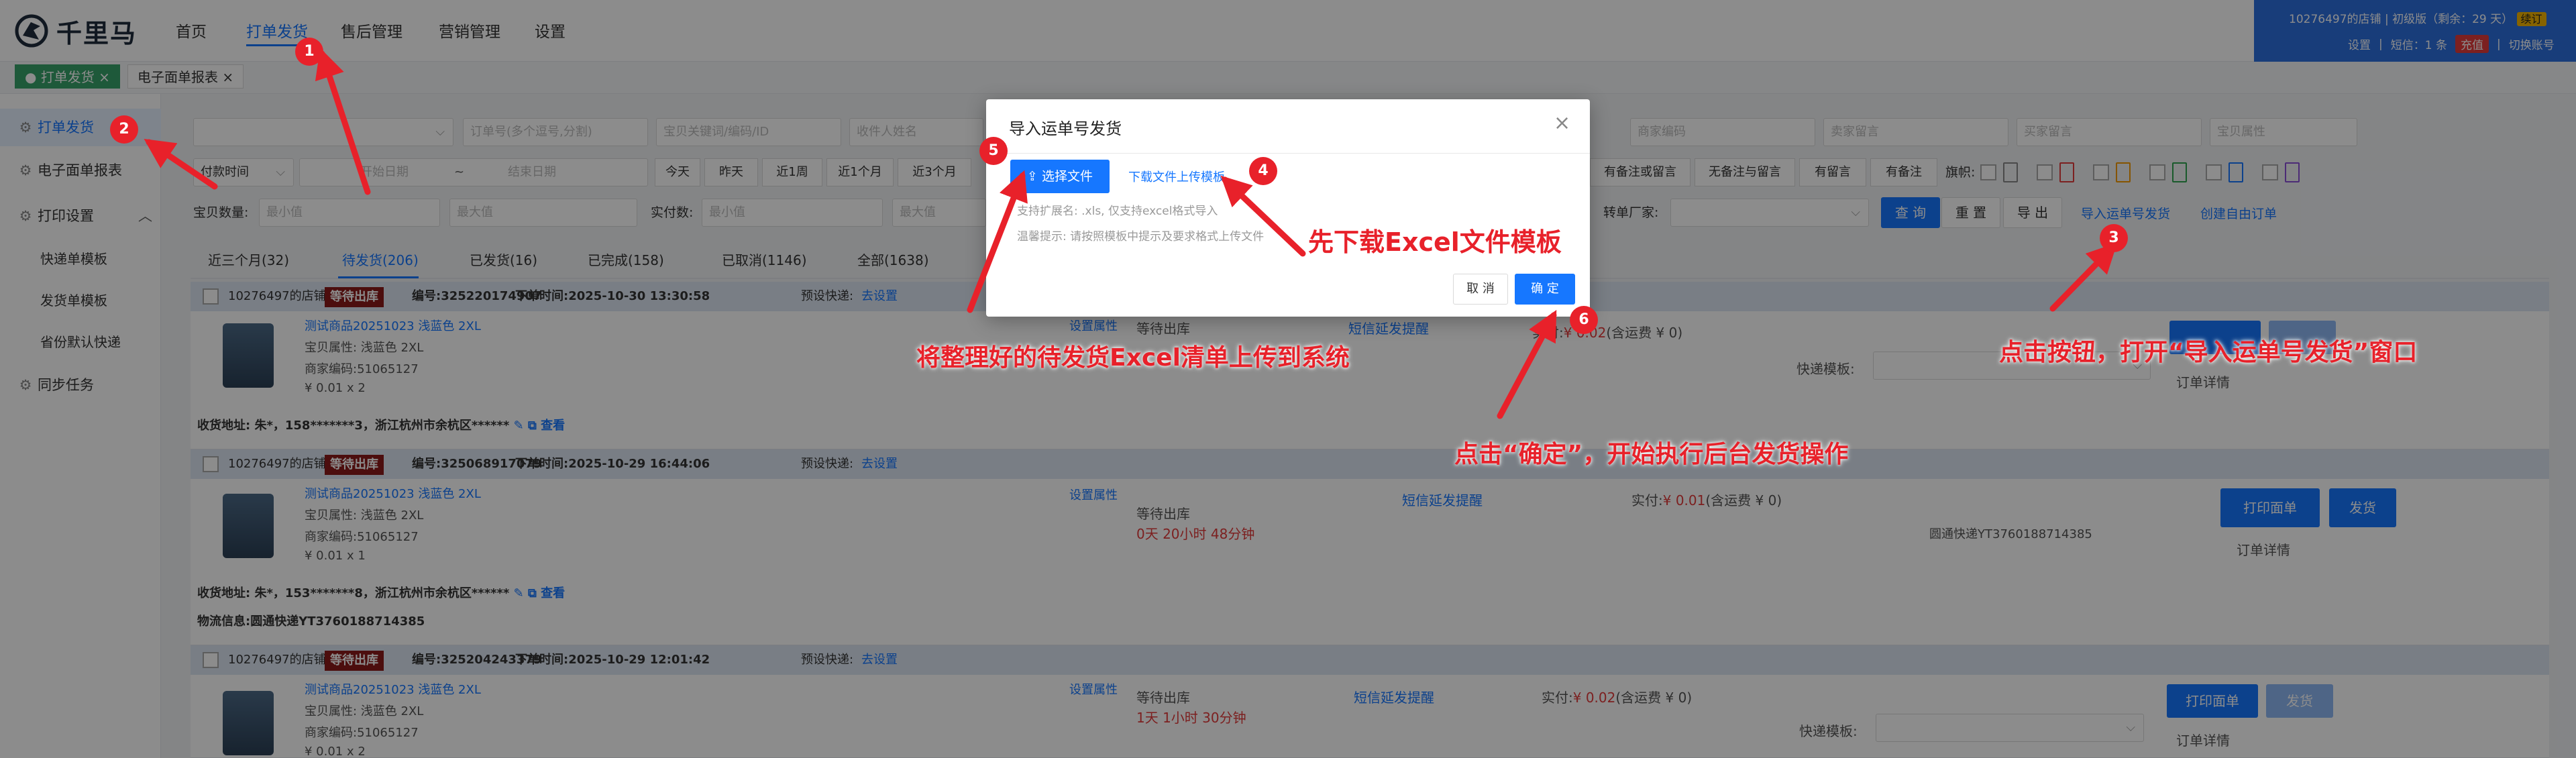 The image size is (2576, 758). Describe the element at coordinates (309, 52) in the screenshot. I see `step-marker-1: 1` at that location.